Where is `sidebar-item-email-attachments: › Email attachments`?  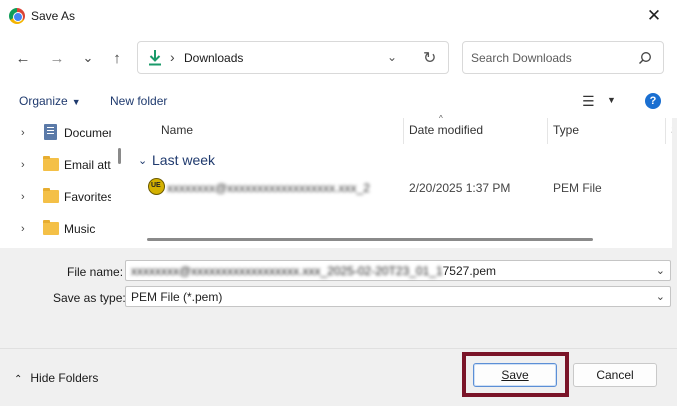
sidebar-item-email-attachments: › Email attachments is located at coordinates (65, 166).